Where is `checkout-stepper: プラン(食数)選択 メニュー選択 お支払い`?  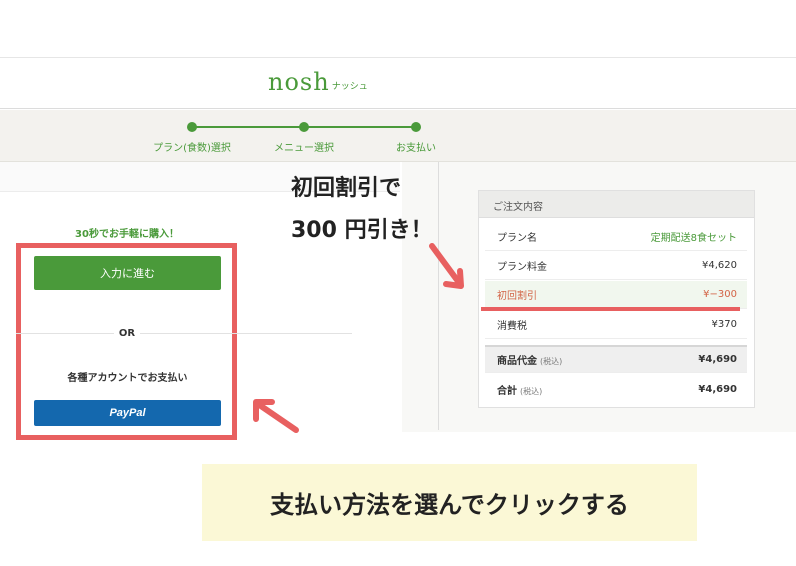
checkout-stepper: プラン(食数)選択 メニュー選択 お支払い is located at coordinates (398, 136).